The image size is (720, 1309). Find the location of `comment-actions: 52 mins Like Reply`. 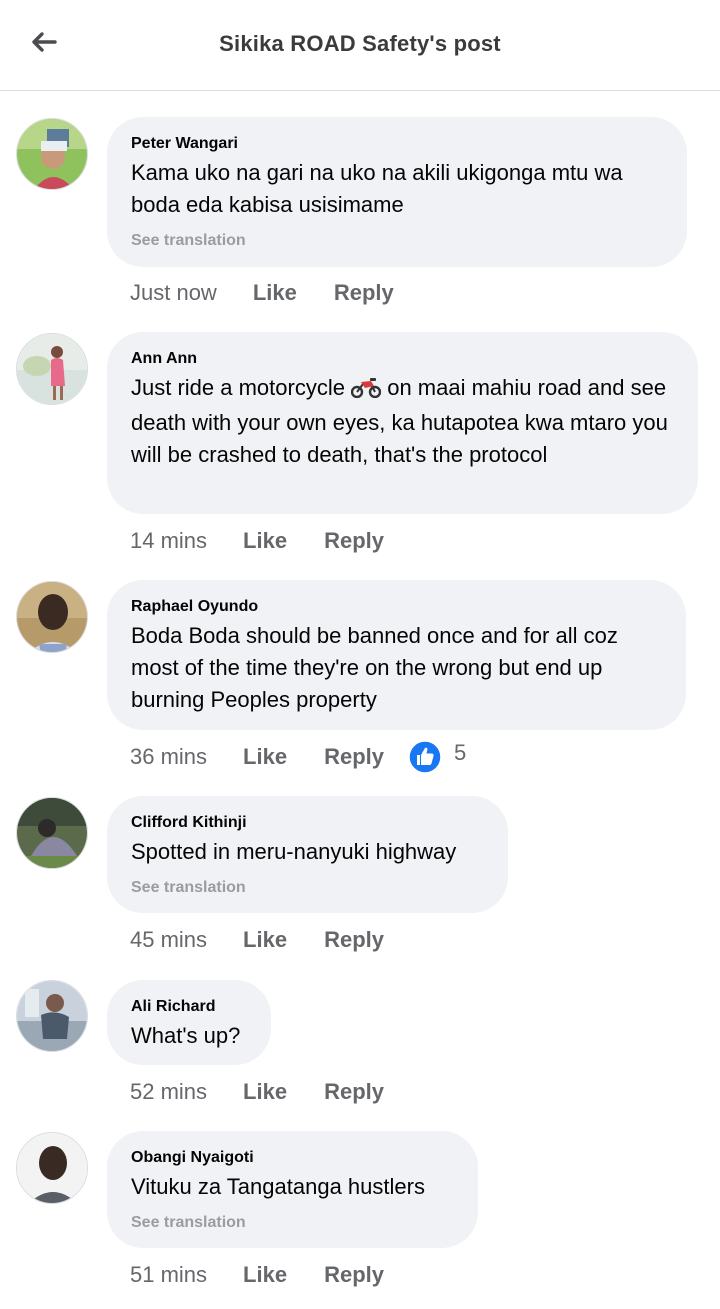

comment-actions: 52 mins Like Reply is located at coordinates (257, 1092).